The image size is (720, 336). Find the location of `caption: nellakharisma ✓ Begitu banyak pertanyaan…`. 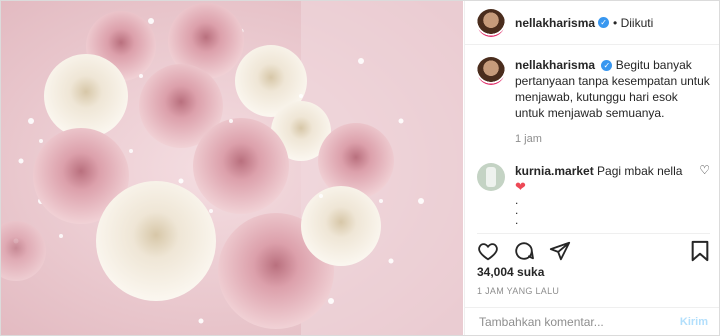

caption: nellakharisma ✓ Begitu banyak pertanyaan… is located at coordinates (593, 102).